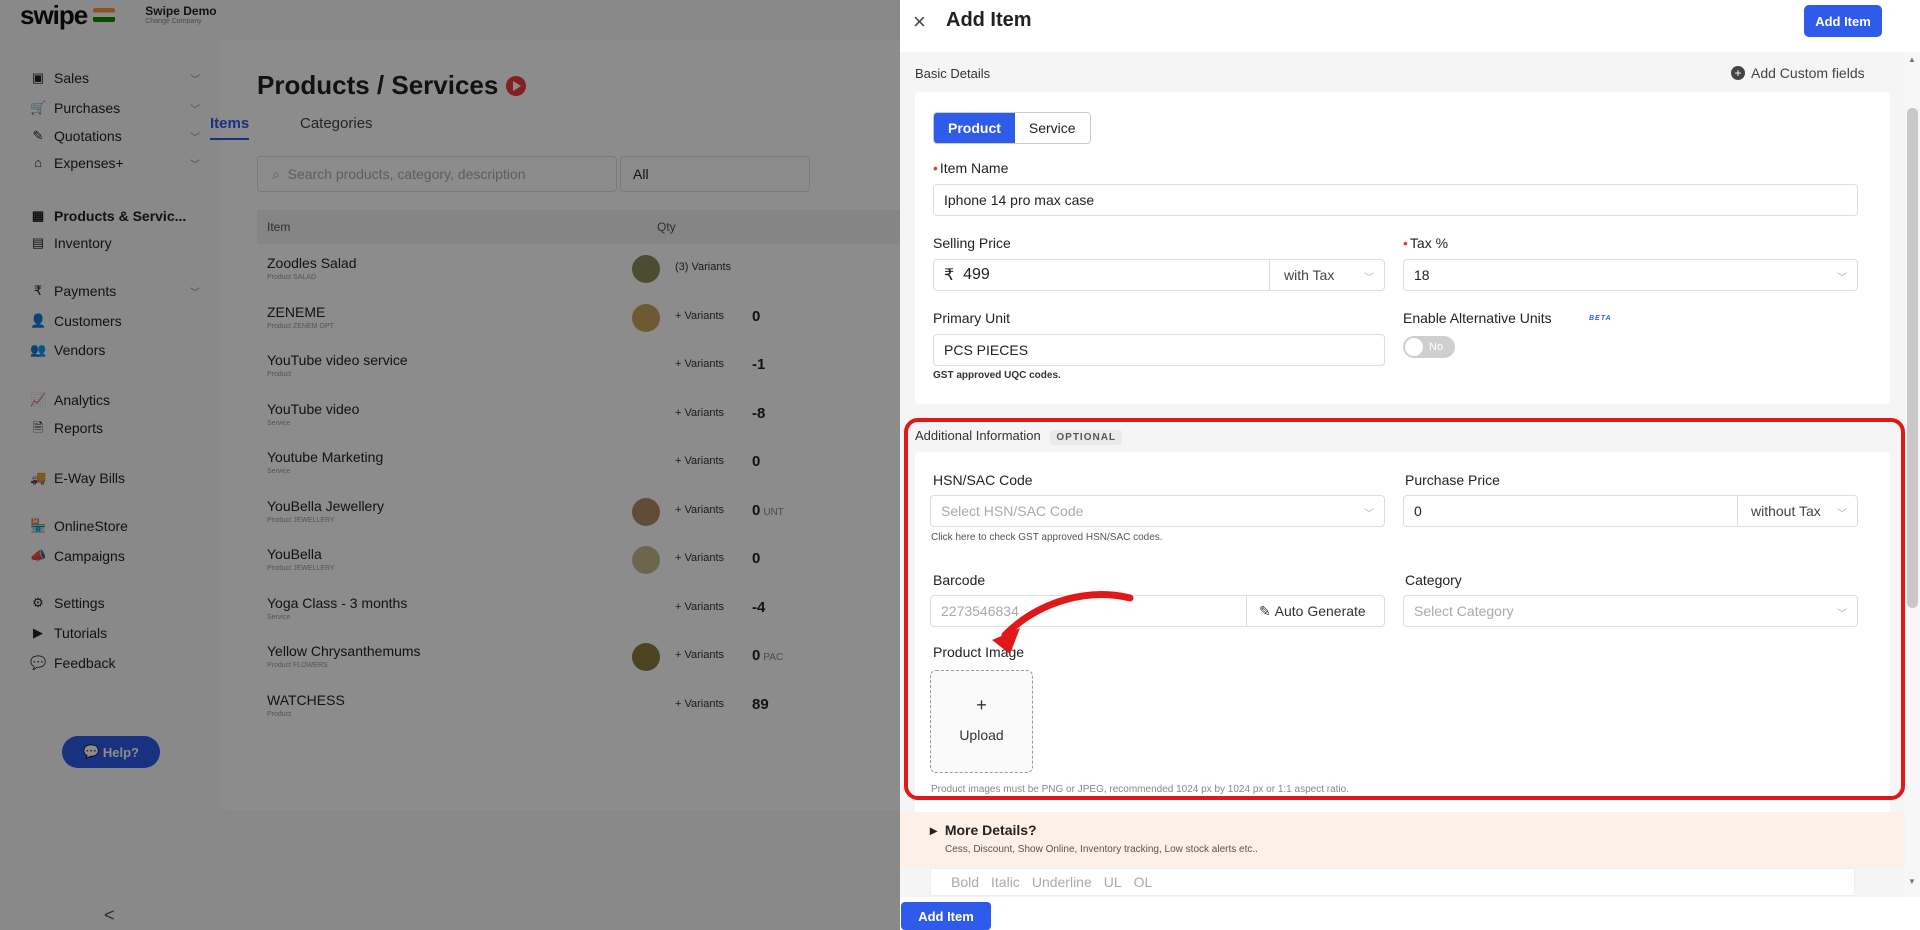  Describe the element at coordinates (1912, 358) in the screenshot. I see `scrollbar-thumb` at that location.